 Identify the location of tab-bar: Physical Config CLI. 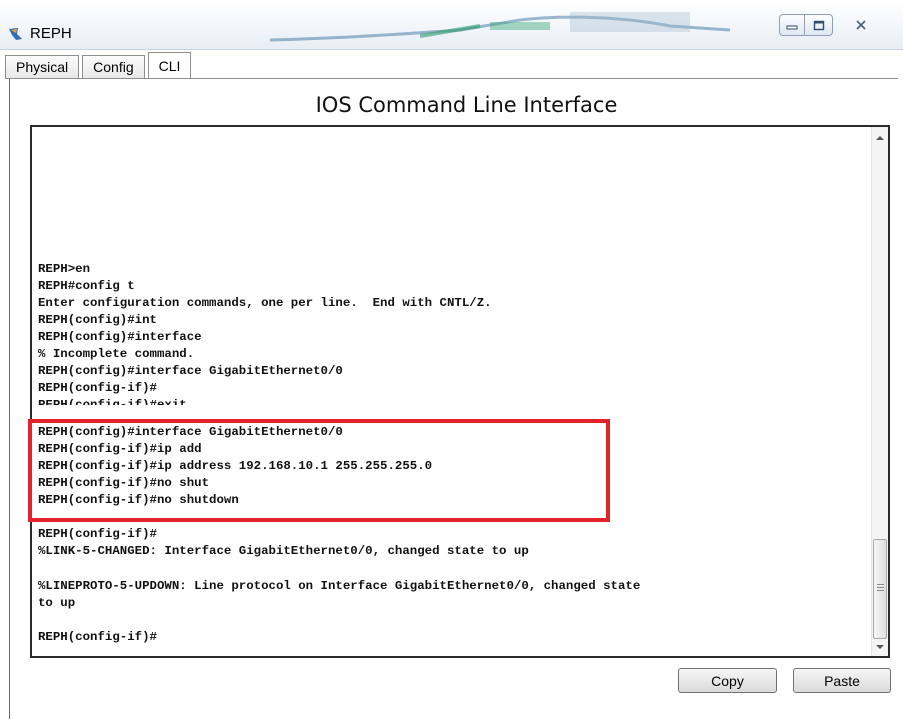
(99, 65).